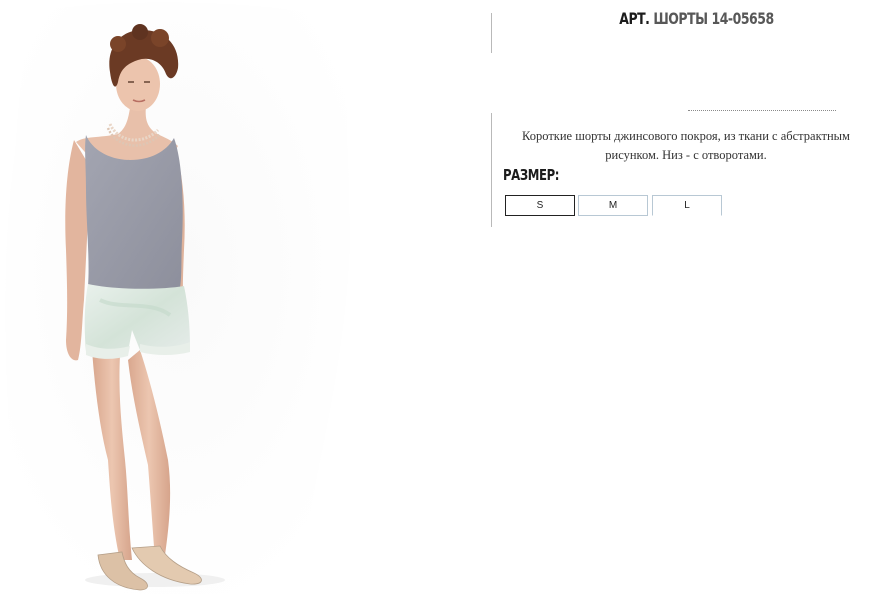 Image resolution: width=880 pixels, height=594 pixels. I want to click on divider-bottom, so click(491, 170).